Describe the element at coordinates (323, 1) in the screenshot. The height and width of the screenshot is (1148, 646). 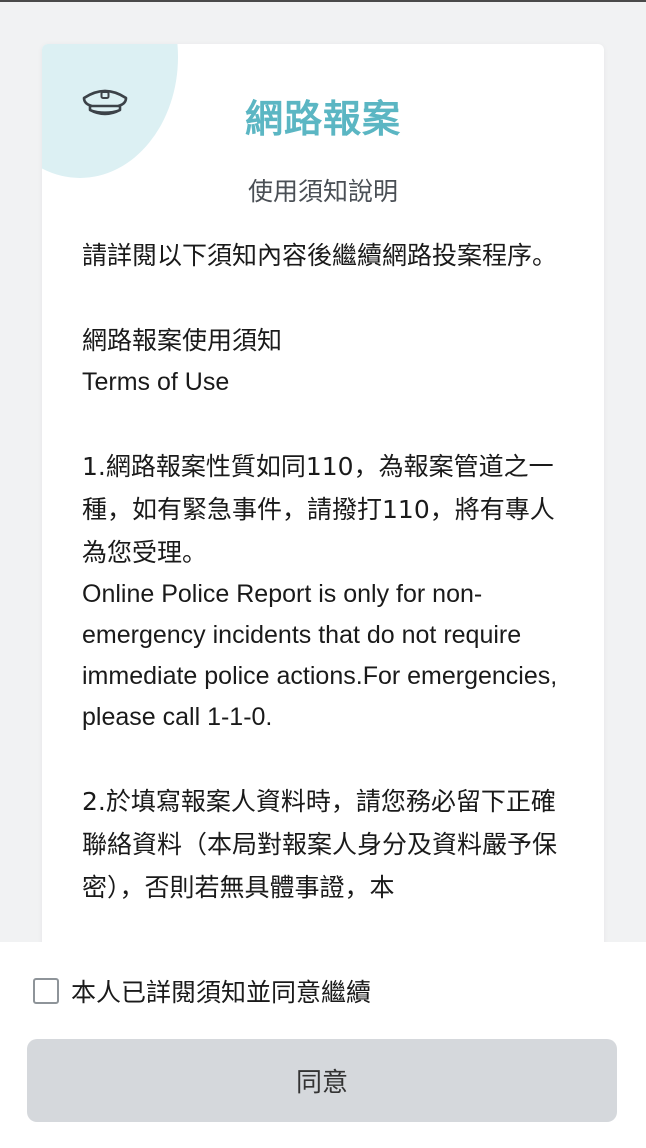
I see `status-bar-border` at that location.